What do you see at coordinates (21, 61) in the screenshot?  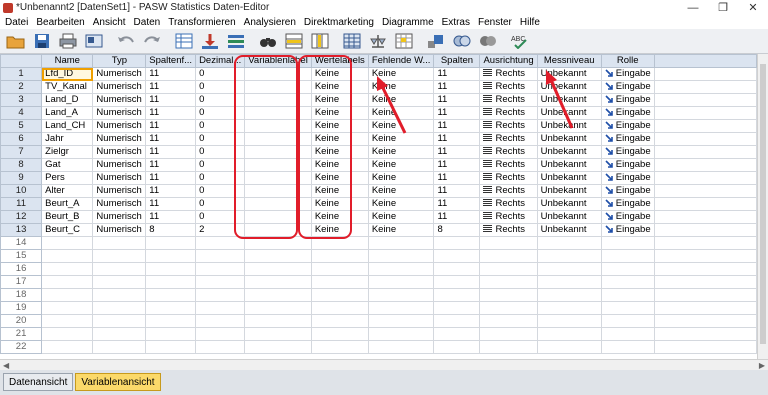 I see `corner-cell` at bounding box center [21, 61].